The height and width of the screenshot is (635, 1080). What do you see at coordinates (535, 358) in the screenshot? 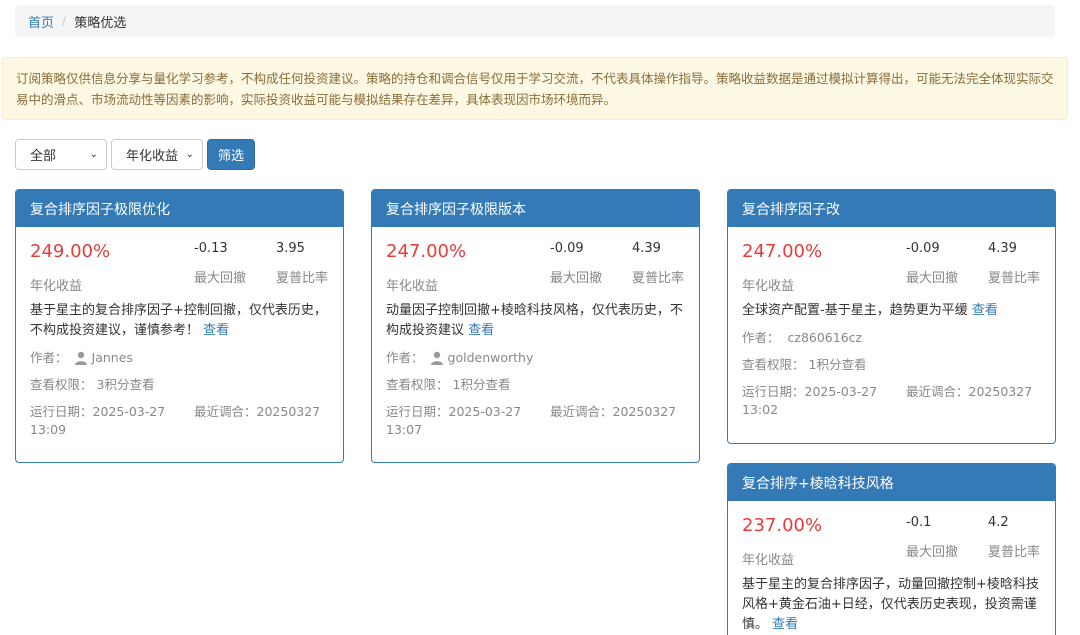
I see `author-row: 作者： goldenworthy` at bounding box center [535, 358].